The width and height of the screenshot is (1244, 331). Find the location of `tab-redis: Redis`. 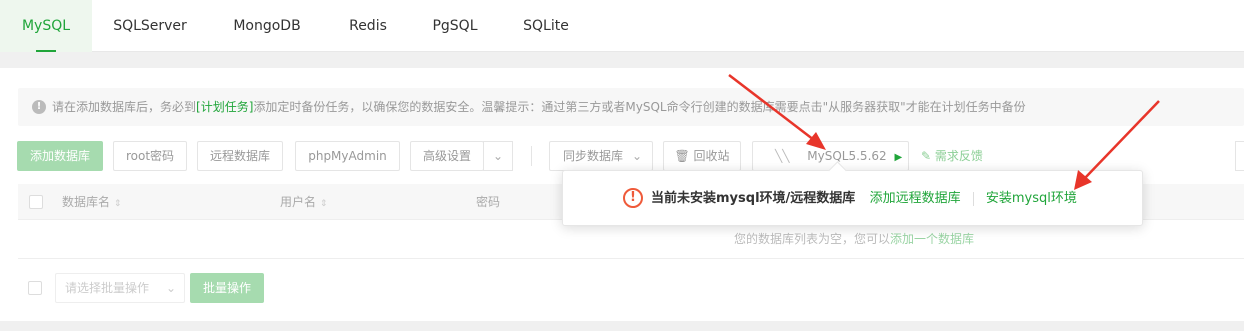

tab-redis: Redis is located at coordinates (368, 26).